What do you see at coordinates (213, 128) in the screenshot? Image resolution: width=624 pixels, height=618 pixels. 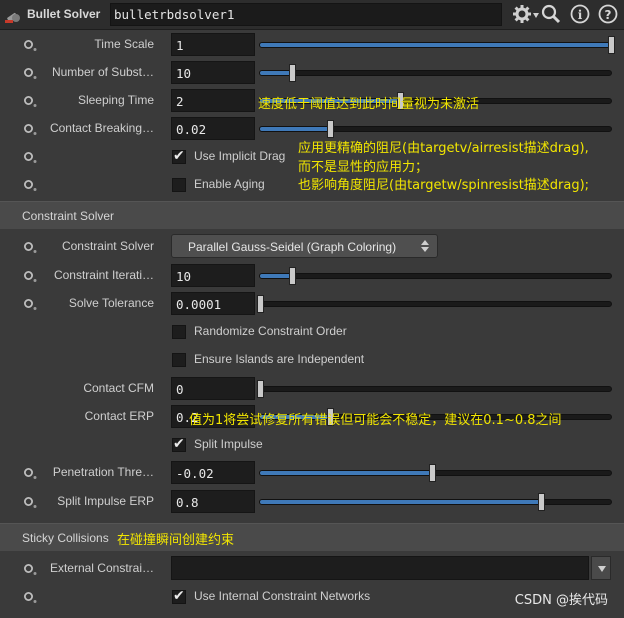 I see `contact-breaking-field: 0.02` at bounding box center [213, 128].